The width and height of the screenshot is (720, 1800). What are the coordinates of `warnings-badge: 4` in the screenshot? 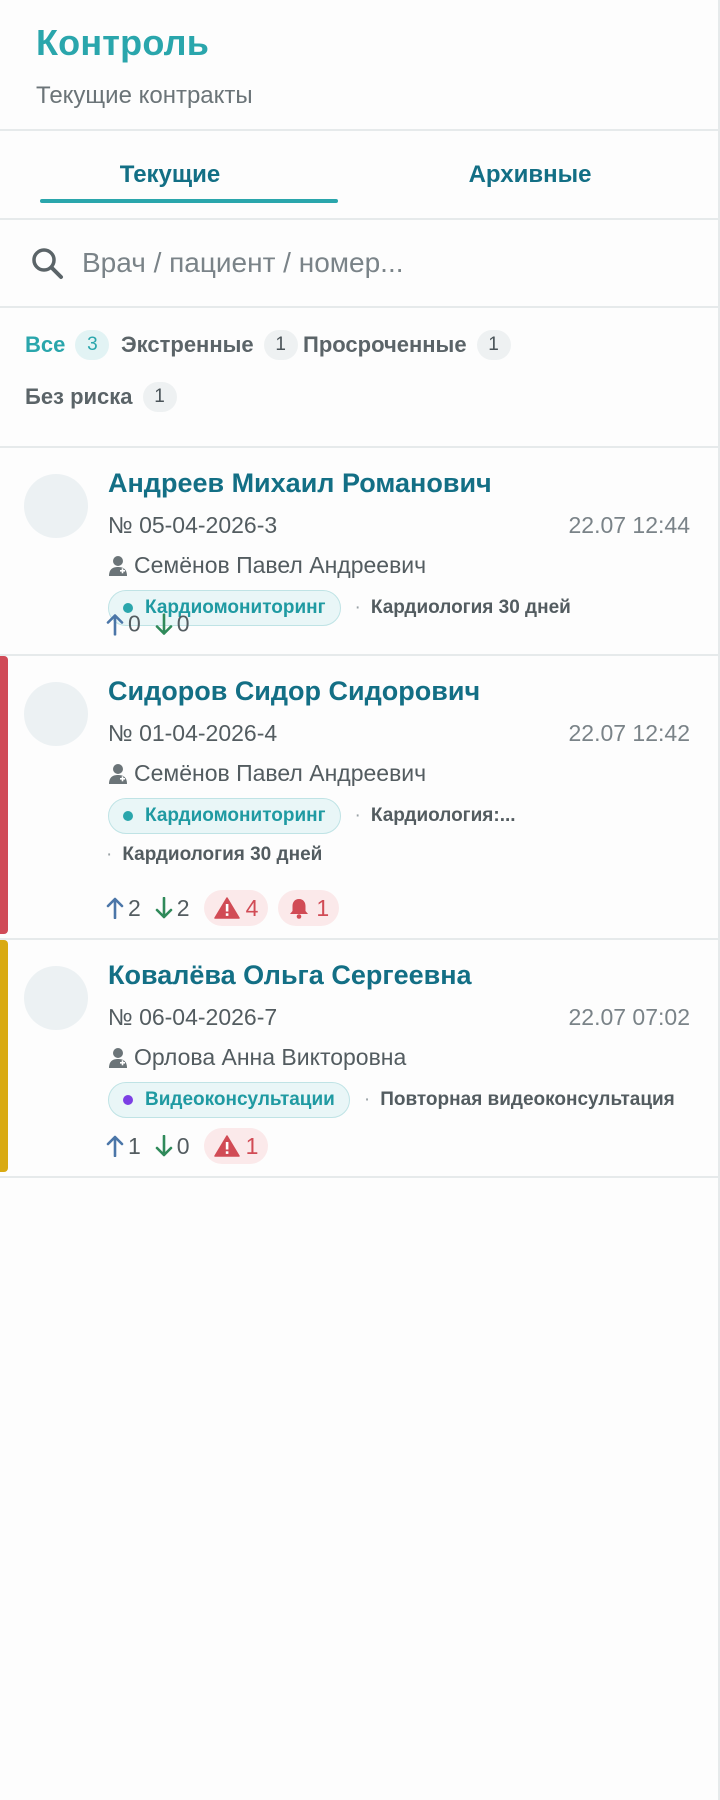 It's located at (236, 908).